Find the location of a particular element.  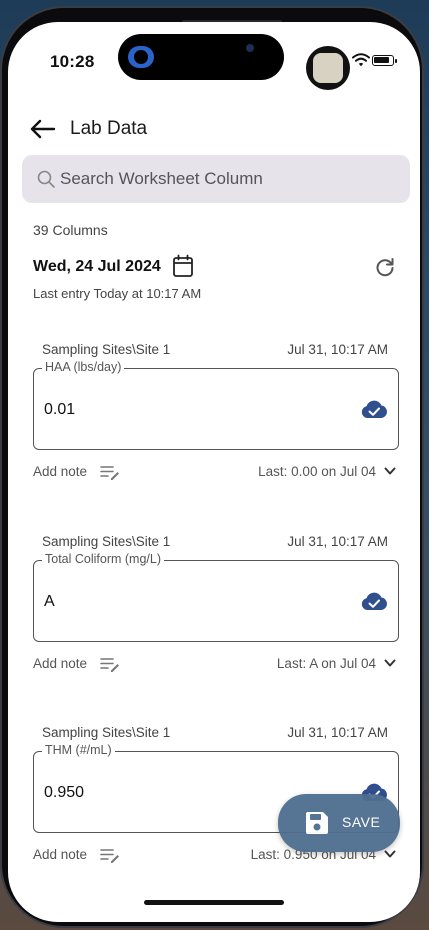

last-value: Last: A on Jul 04 is located at coordinates (326, 663).